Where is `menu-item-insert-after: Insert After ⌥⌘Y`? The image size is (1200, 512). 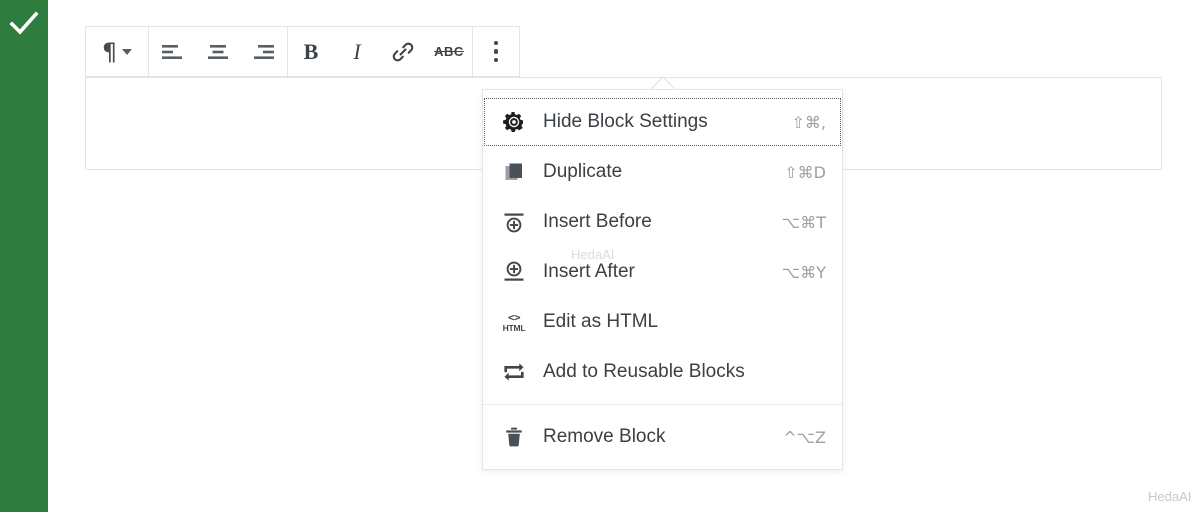 menu-item-insert-after: Insert After ⌥⌘Y is located at coordinates (662, 272).